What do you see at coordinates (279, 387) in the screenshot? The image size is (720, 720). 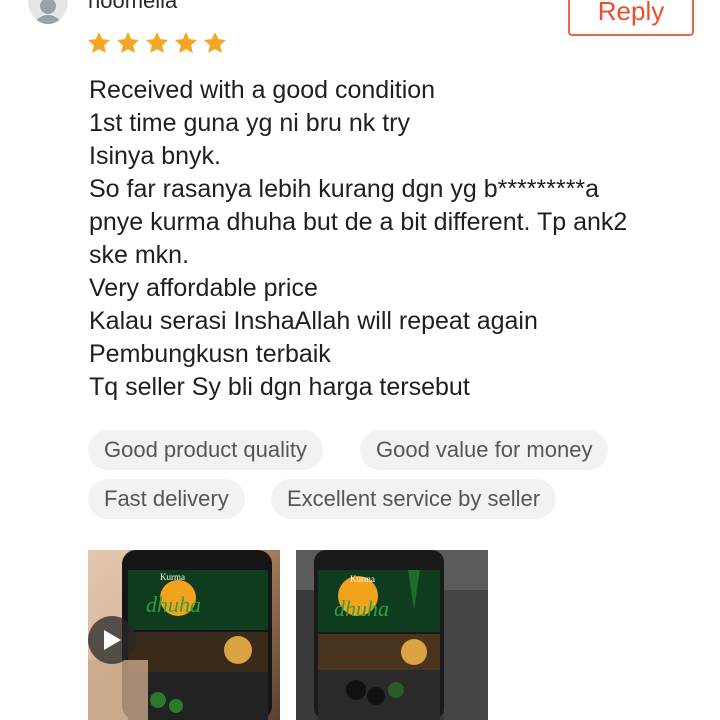 I see `review-line: Tq seller Sy bli dgn harga tersebut` at bounding box center [279, 387].